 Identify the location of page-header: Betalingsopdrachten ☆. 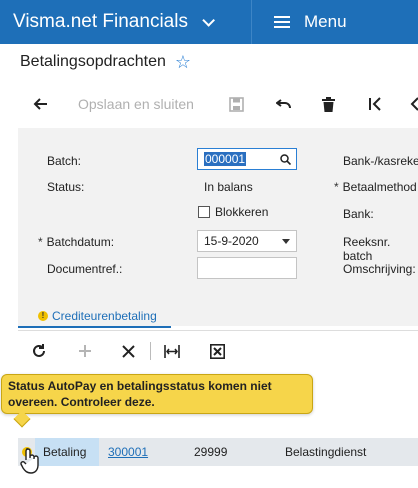
(209, 62).